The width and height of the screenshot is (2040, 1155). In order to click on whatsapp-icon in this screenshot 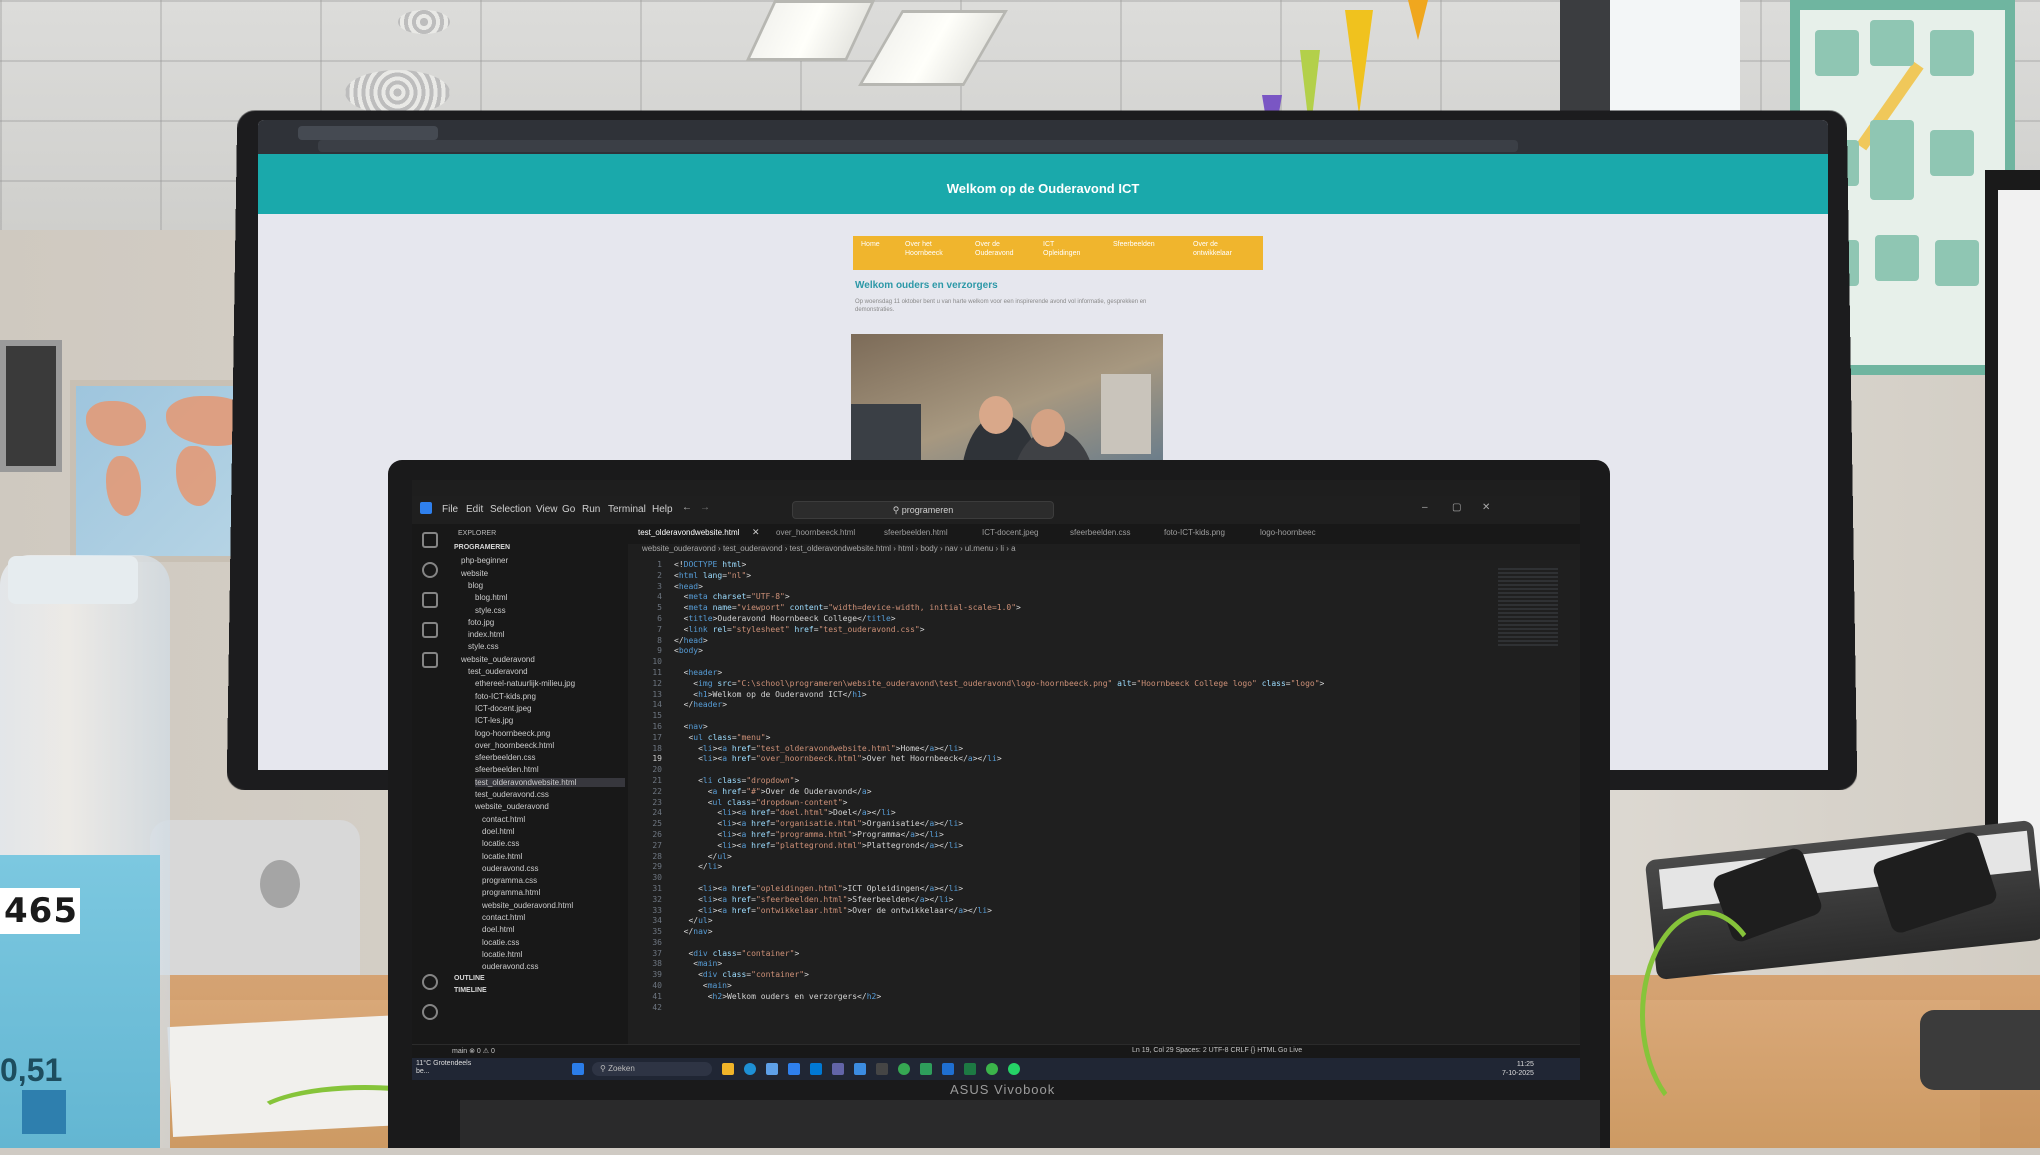, I will do `click(992, 1069)`.